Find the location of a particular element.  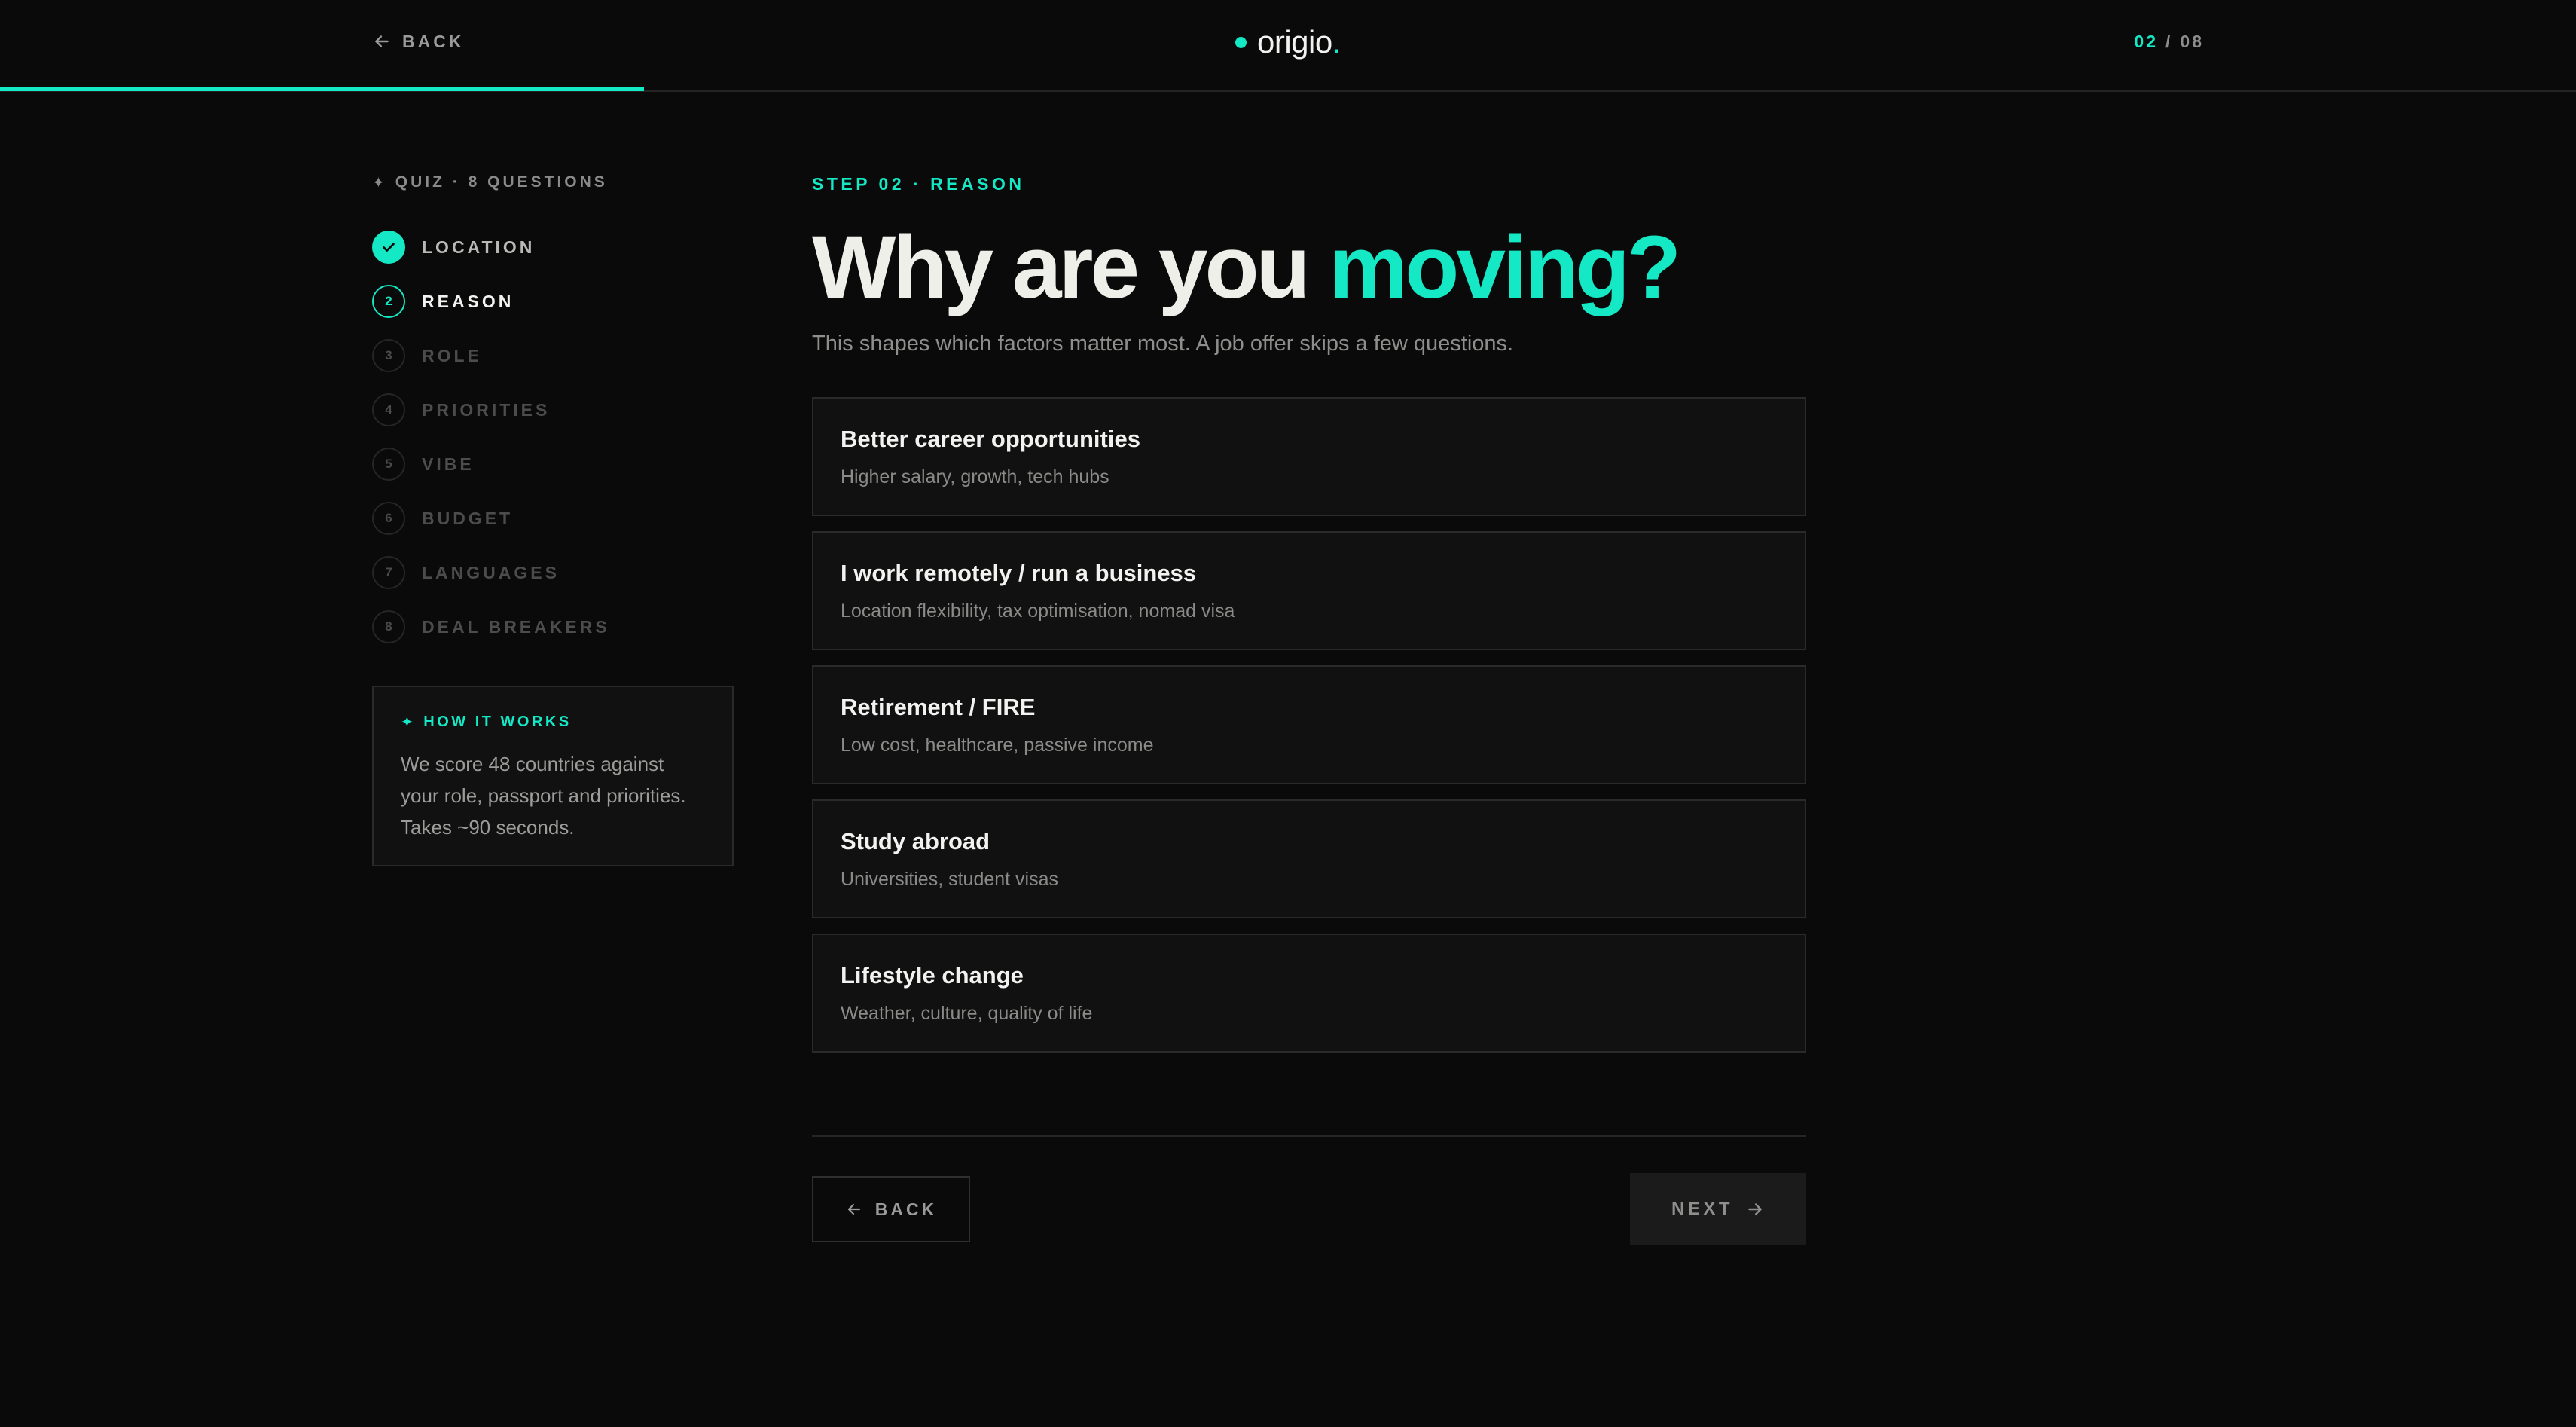

step-label: VIBE is located at coordinates (449, 464).